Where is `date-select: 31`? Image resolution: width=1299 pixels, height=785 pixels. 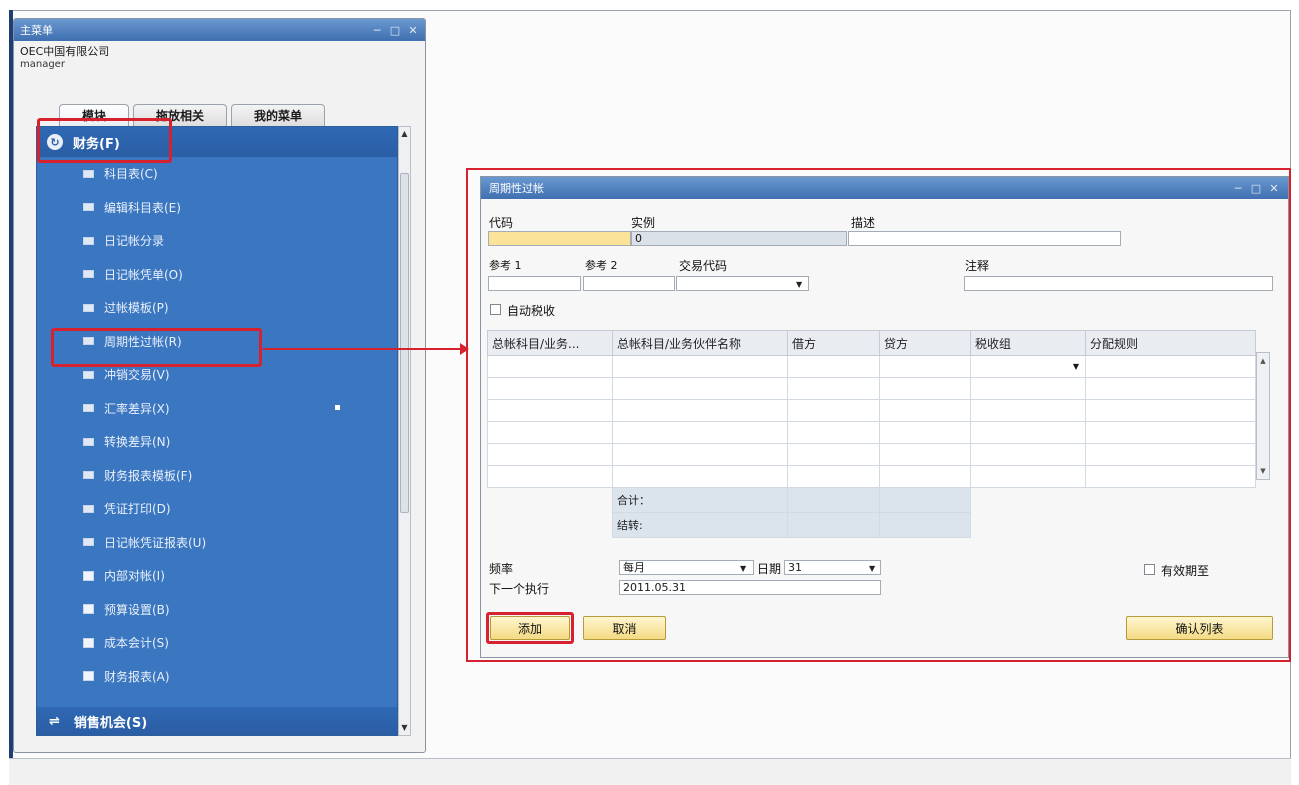 date-select: 31 is located at coordinates (832, 567).